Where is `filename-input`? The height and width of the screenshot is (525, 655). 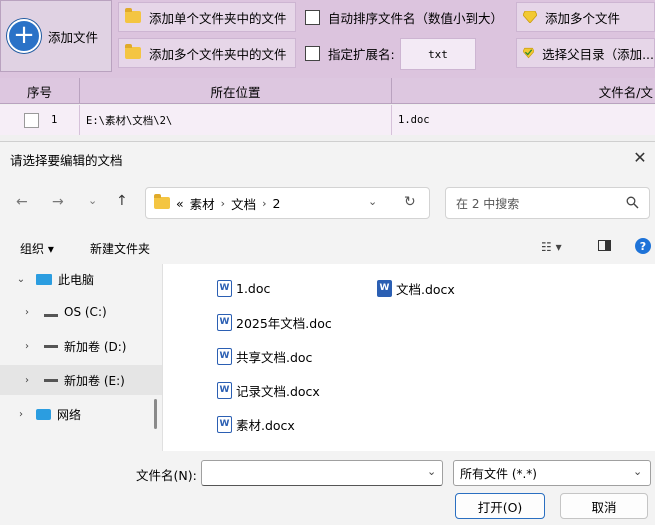 filename-input is located at coordinates (322, 473).